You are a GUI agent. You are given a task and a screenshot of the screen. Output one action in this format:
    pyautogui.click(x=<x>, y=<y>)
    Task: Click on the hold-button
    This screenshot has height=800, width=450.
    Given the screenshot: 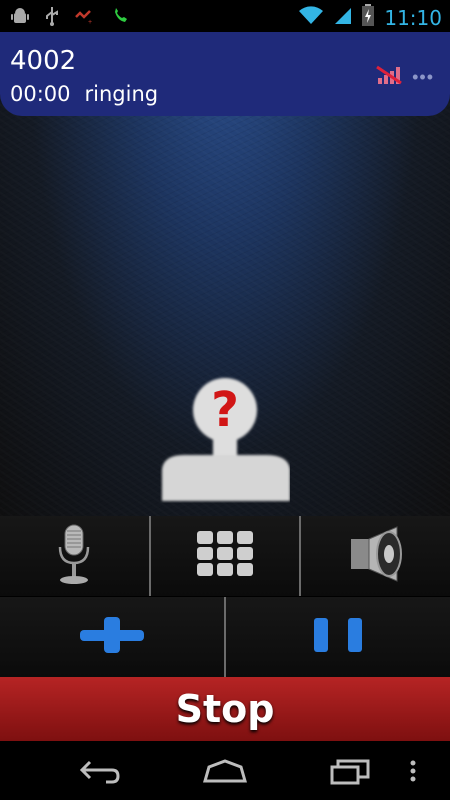 What is the action you would take?
    pyautogui.click(x=338, y=637)
    